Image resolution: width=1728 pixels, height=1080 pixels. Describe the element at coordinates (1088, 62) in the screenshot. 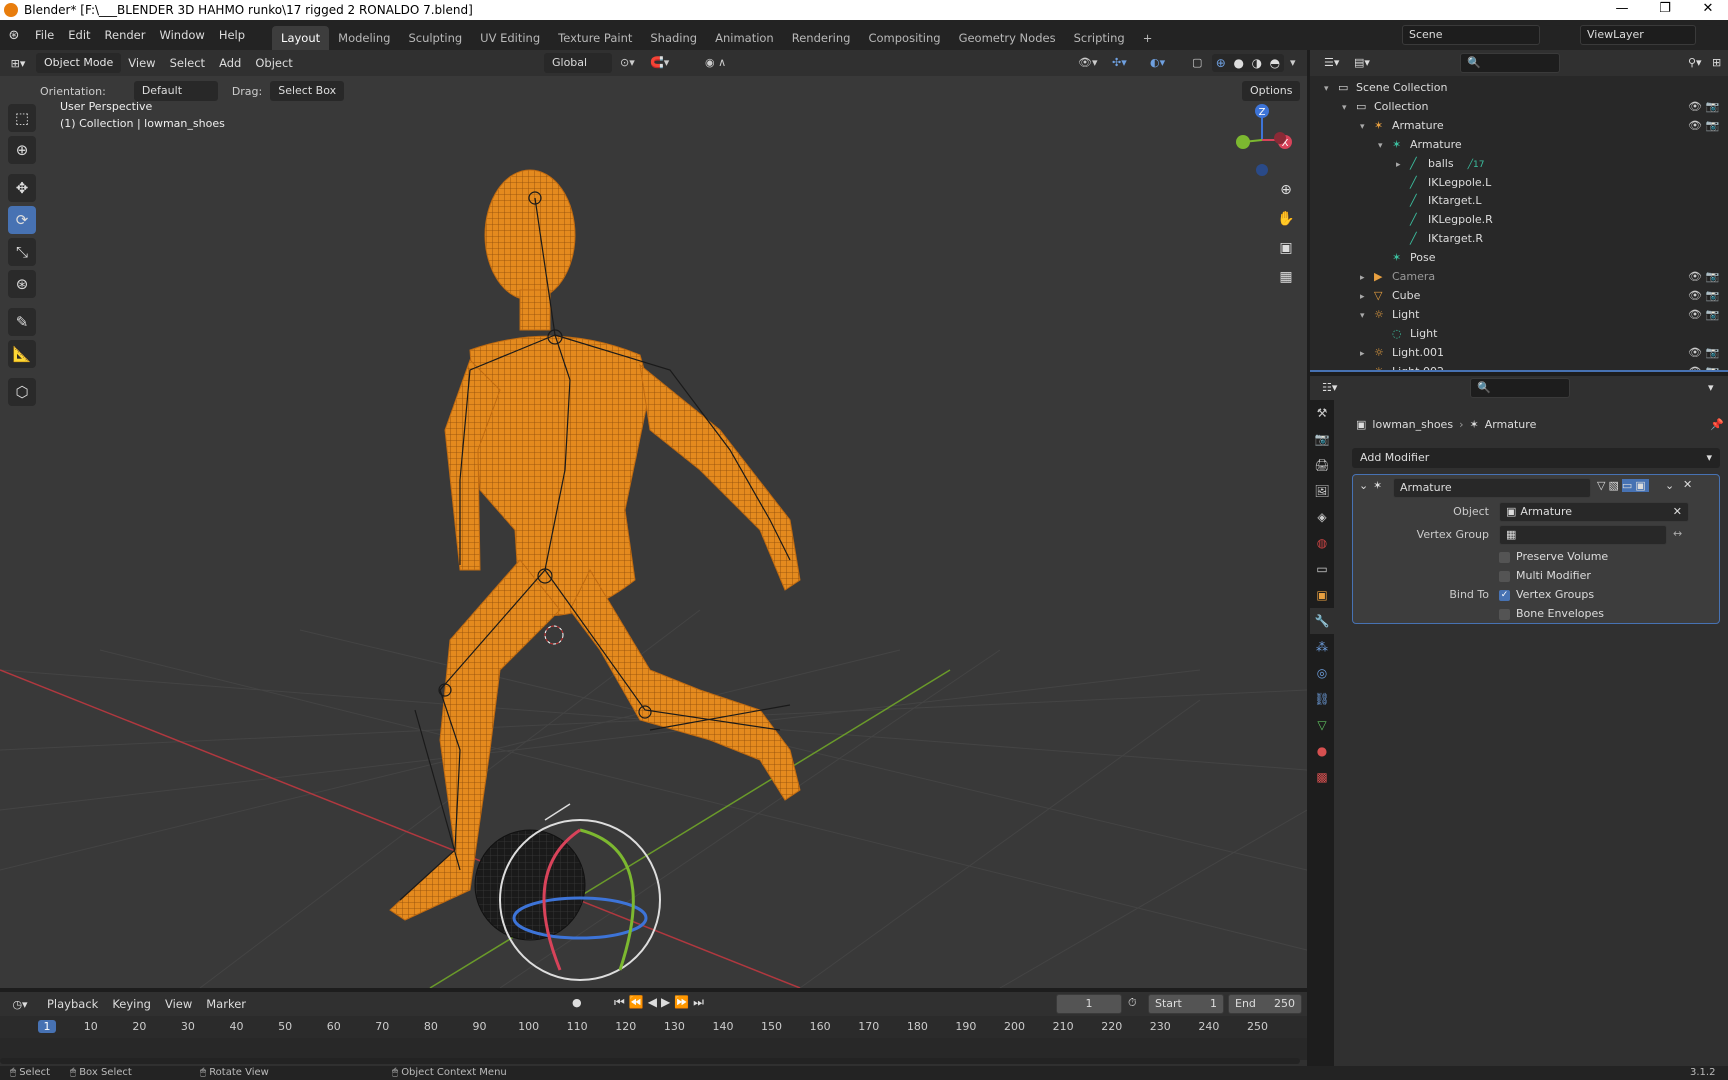

I see `visibility-icon: 👁▾` at that location.